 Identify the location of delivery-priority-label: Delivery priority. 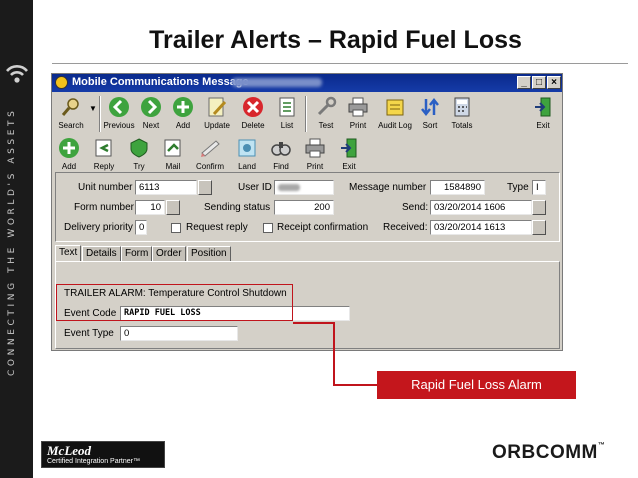
(98, 227).